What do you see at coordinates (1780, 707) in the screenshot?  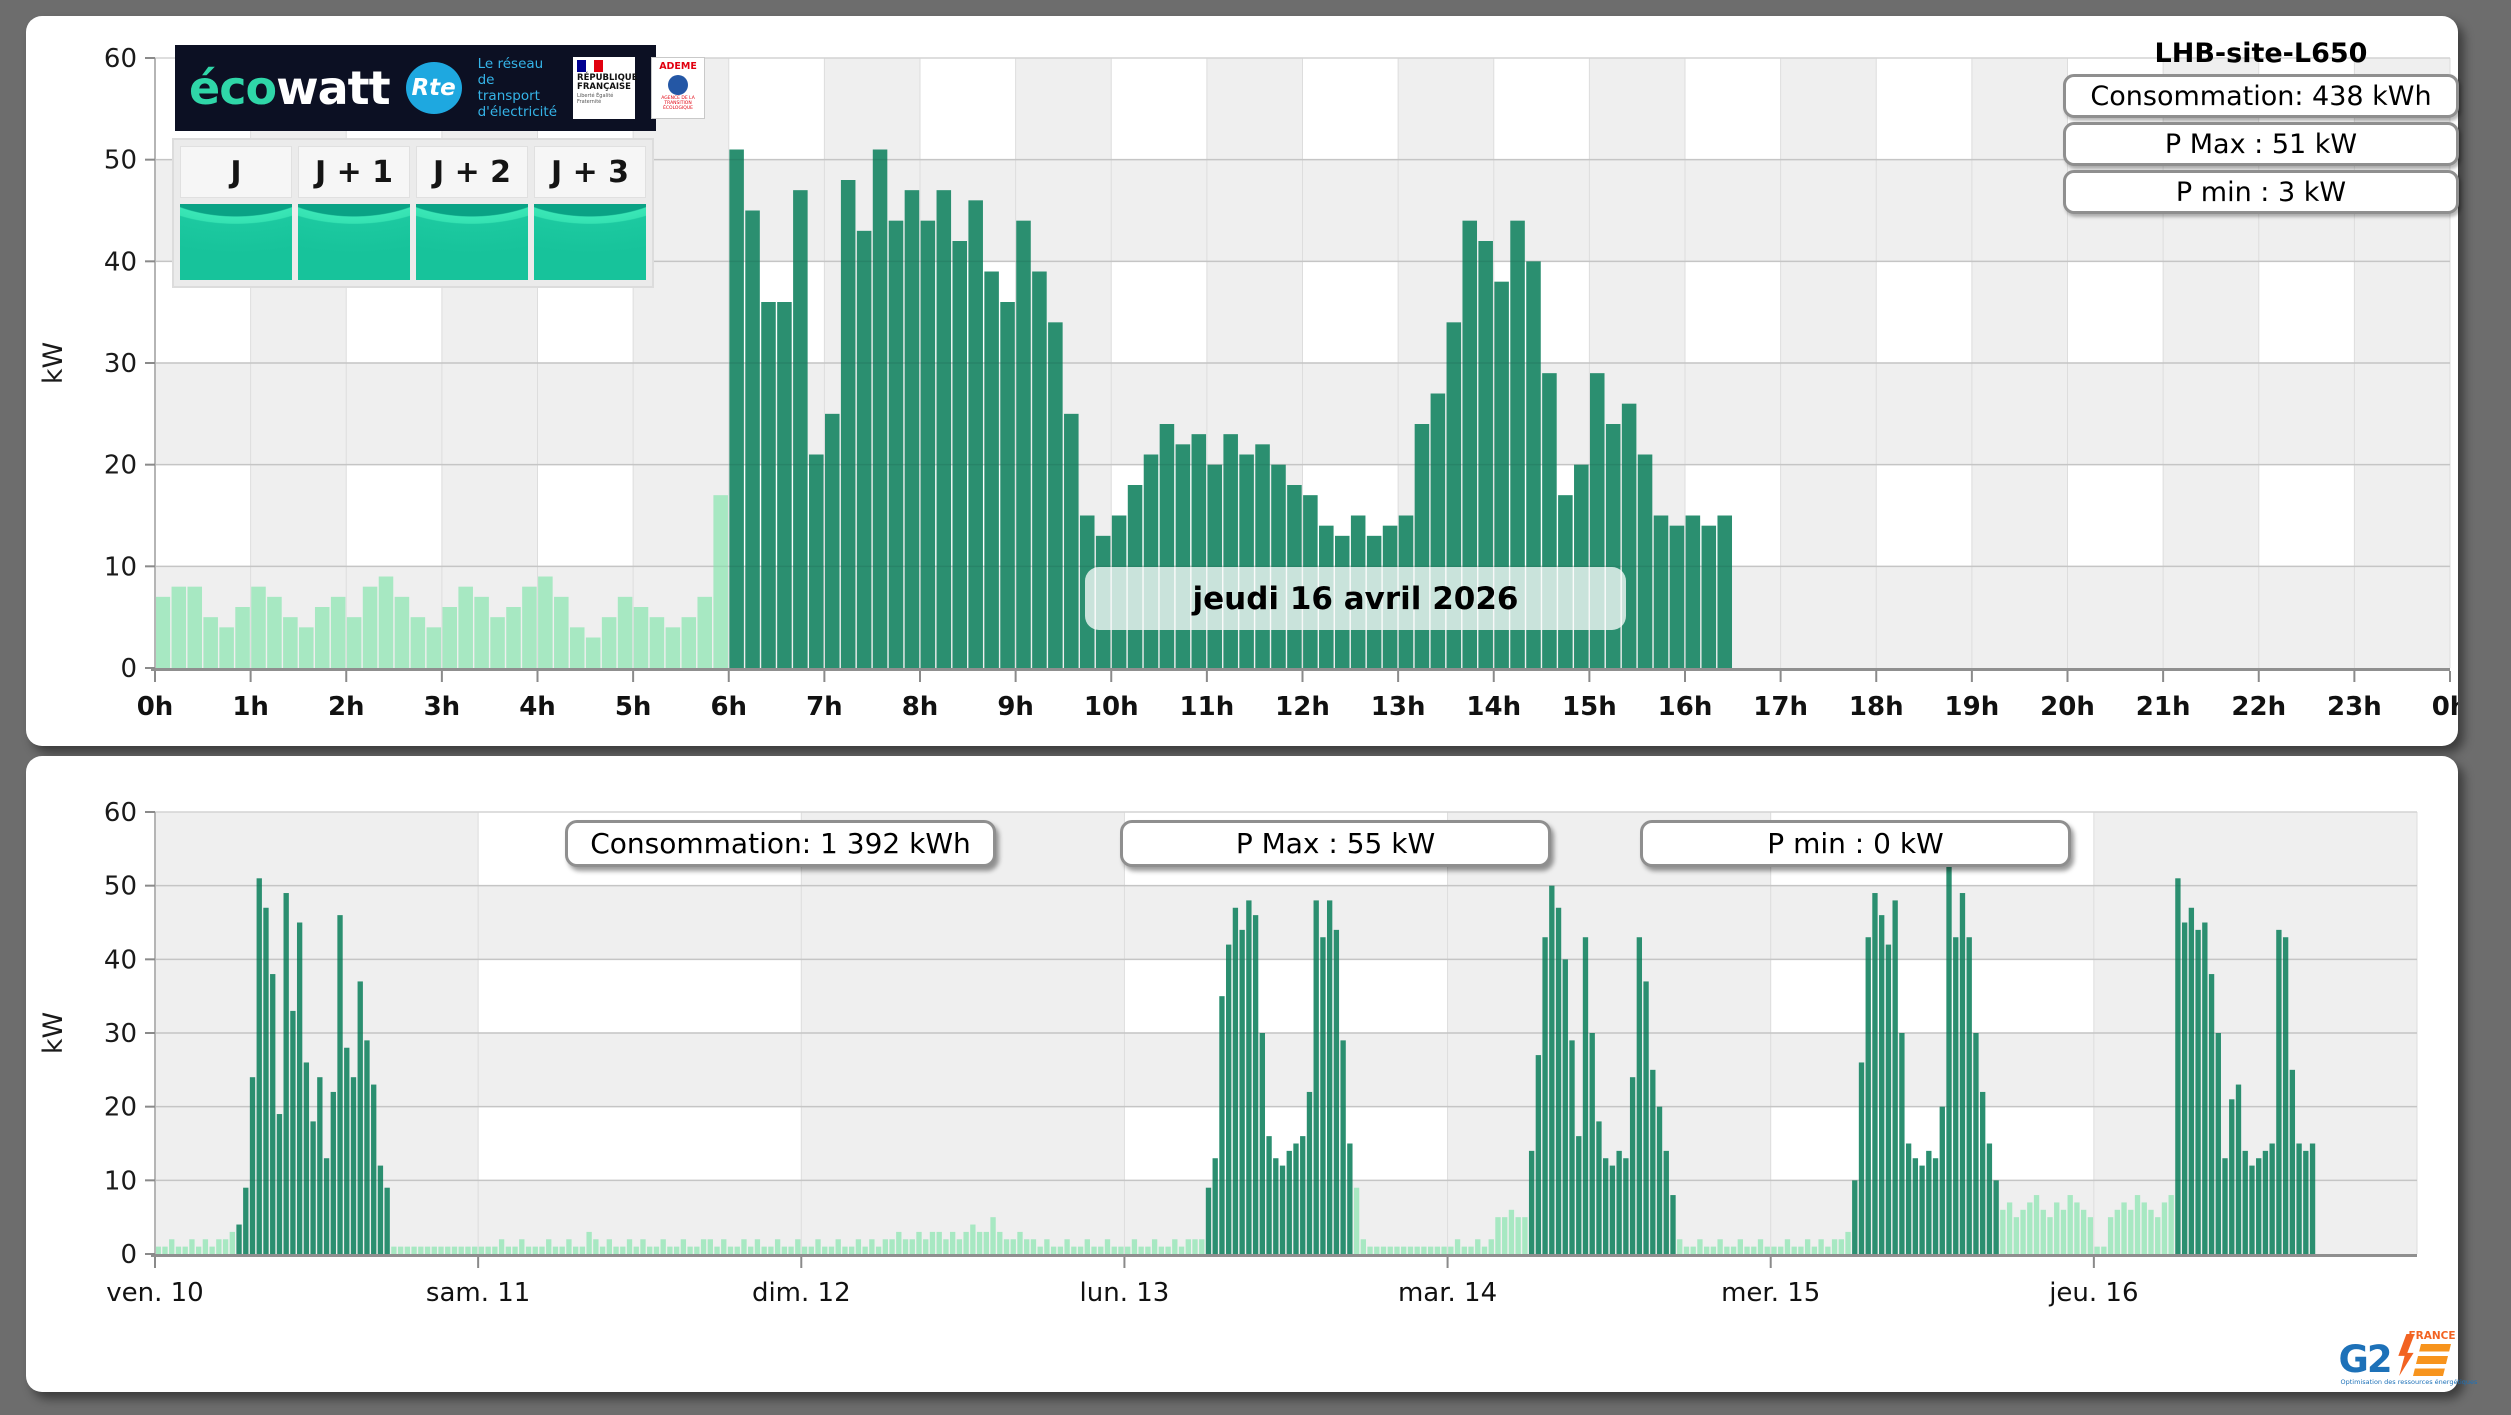 I see `svg-text: 17h` at bounding box center [1780, 707].